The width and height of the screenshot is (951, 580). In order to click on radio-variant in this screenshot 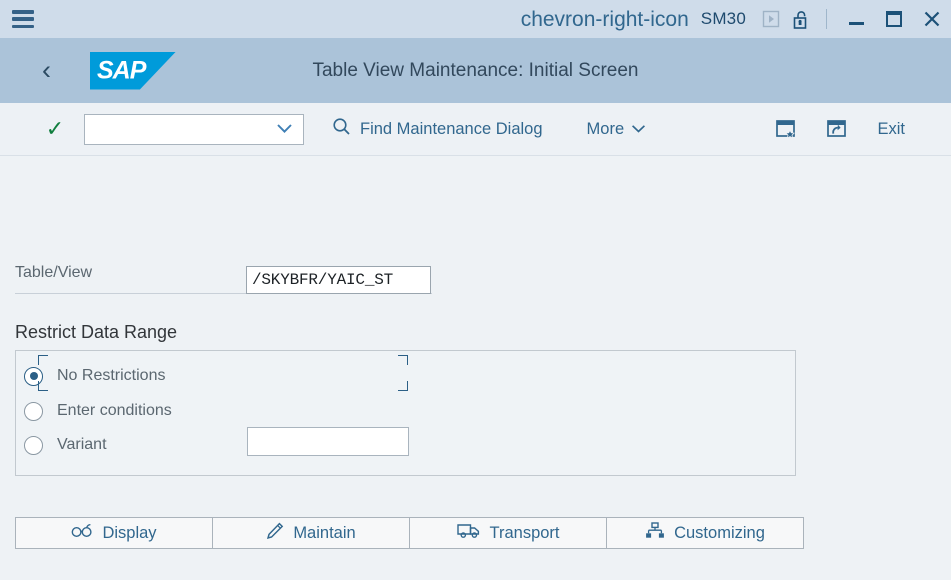, I will do `click(33, 445)`.